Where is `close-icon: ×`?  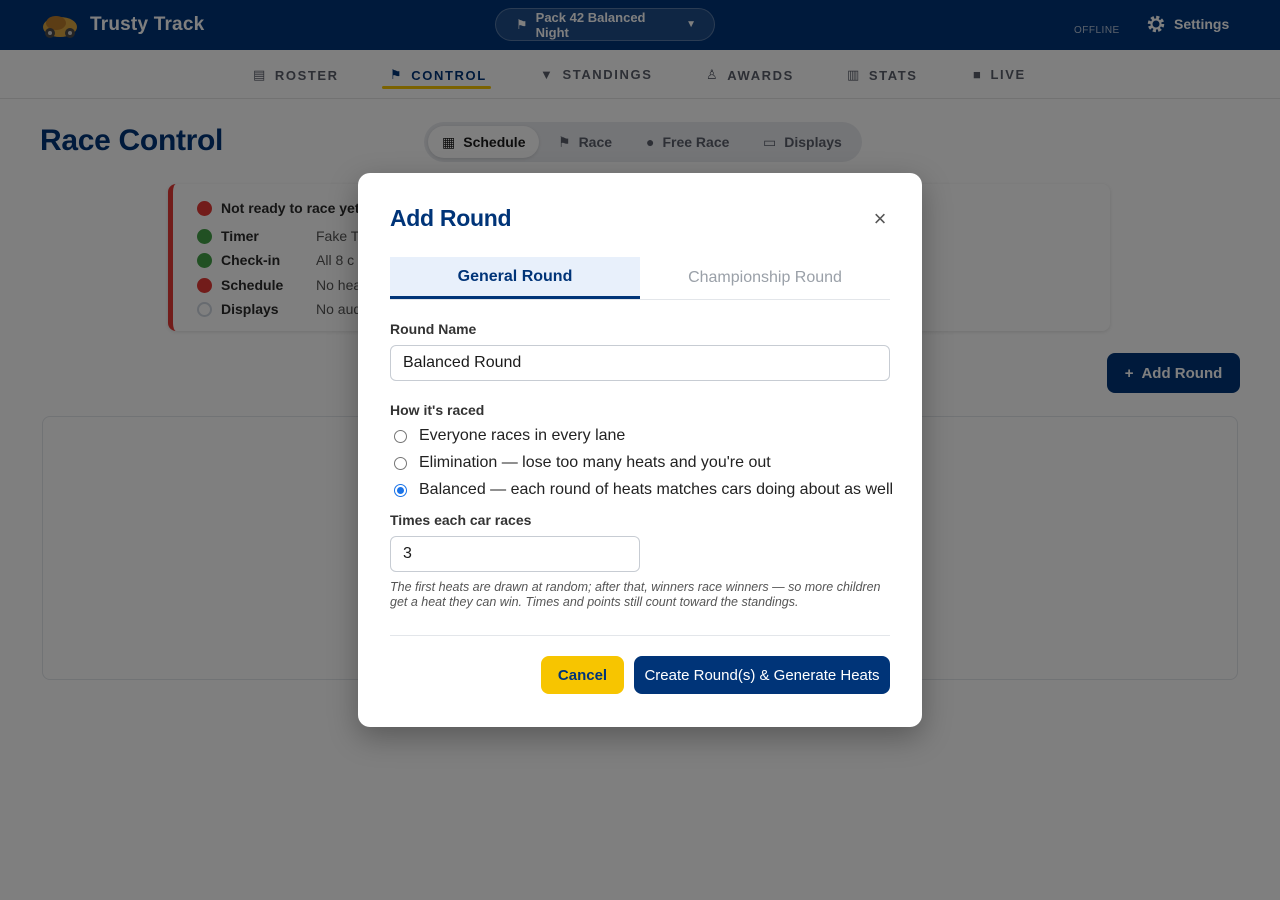 close-icon: × is located at coordinates (880, 219).